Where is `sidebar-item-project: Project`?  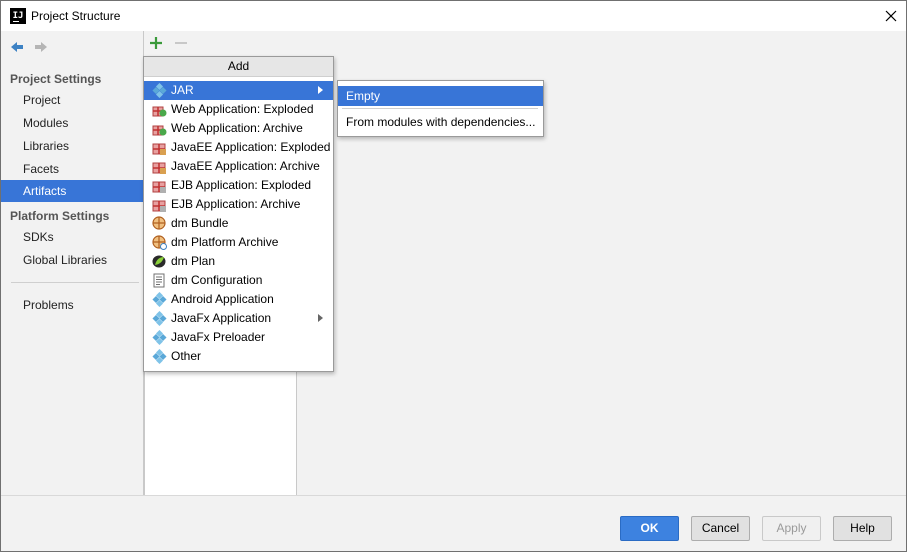
sidebar-item-project: Project is located at coordinates (72, 100).